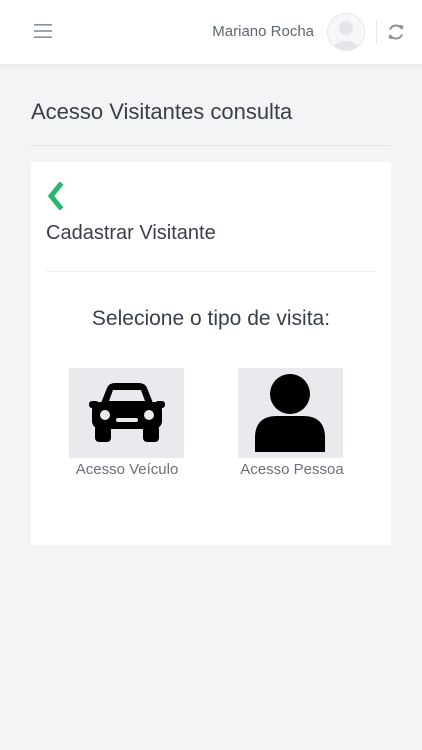  What do you see at coordinates (346, 35) in the screenshot?
I see `default-user-avatar-icon` at bounding box center [346, 35].